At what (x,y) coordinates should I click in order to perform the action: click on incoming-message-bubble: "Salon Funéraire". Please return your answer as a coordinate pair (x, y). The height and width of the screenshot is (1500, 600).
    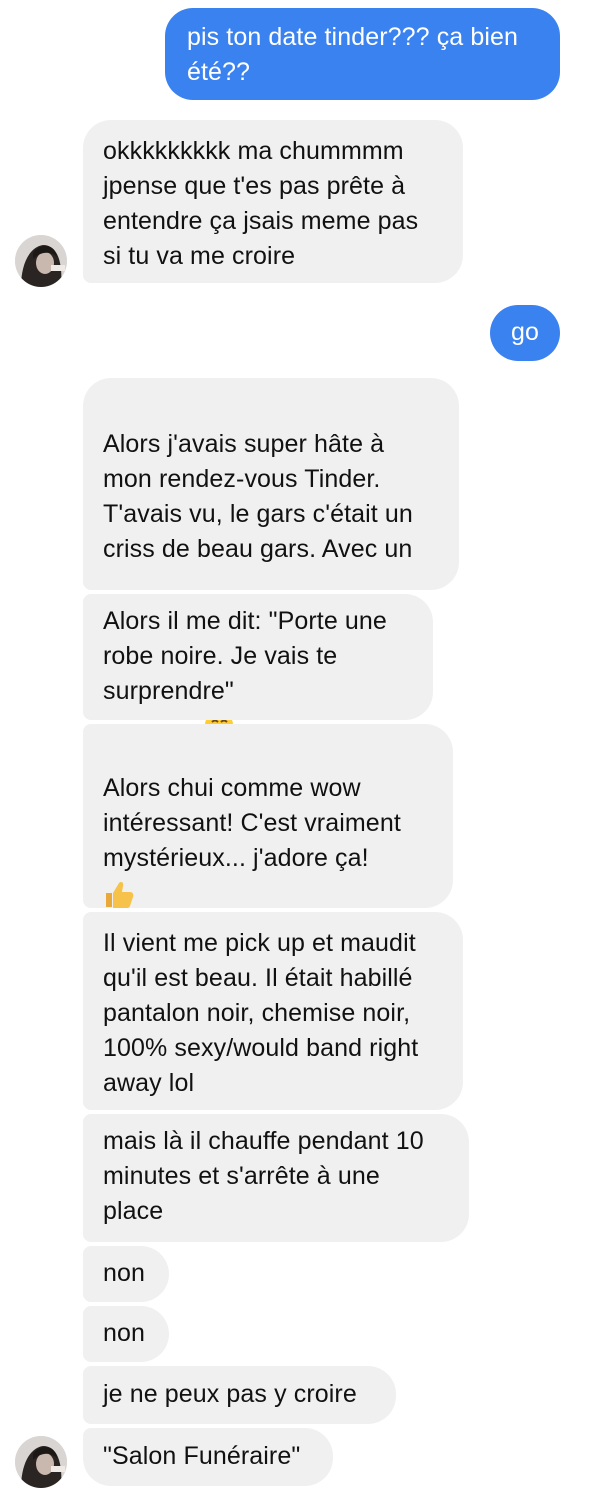
    Looking at the image, I should click on (208, 1457).